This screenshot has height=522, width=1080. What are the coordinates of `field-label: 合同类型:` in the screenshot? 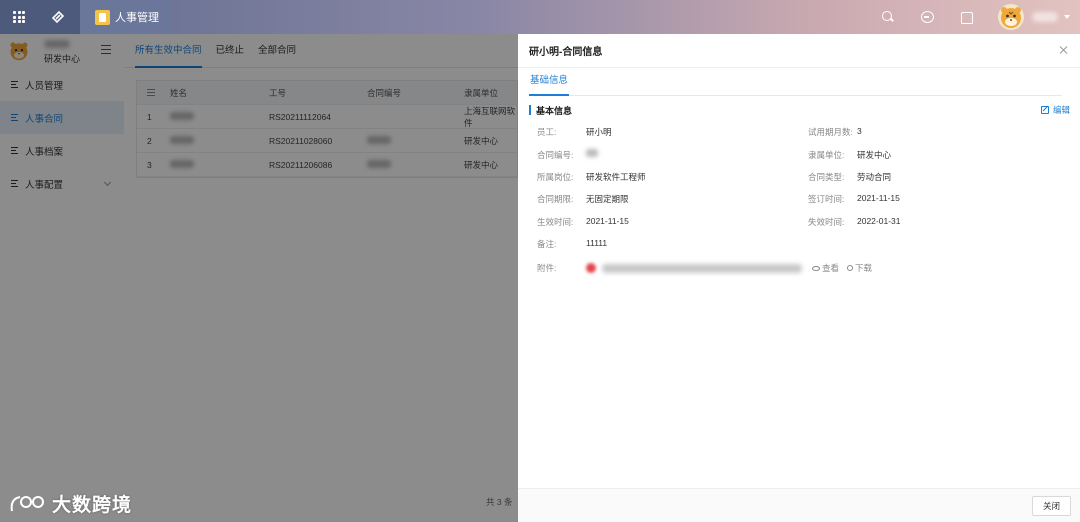 It's located at (826, 177).